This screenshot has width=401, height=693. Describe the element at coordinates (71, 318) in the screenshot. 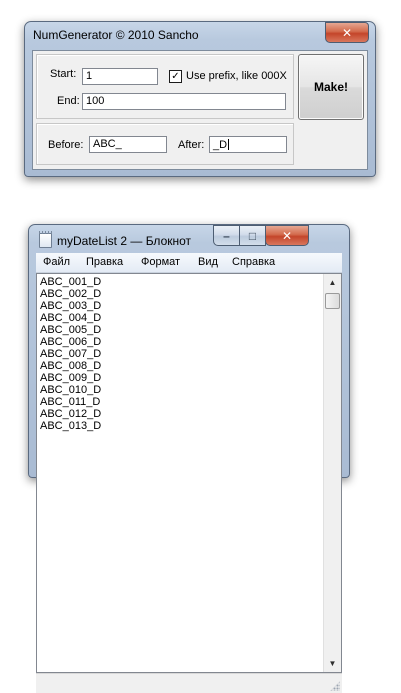

I see `text-line: ABC_004_D` at that location.